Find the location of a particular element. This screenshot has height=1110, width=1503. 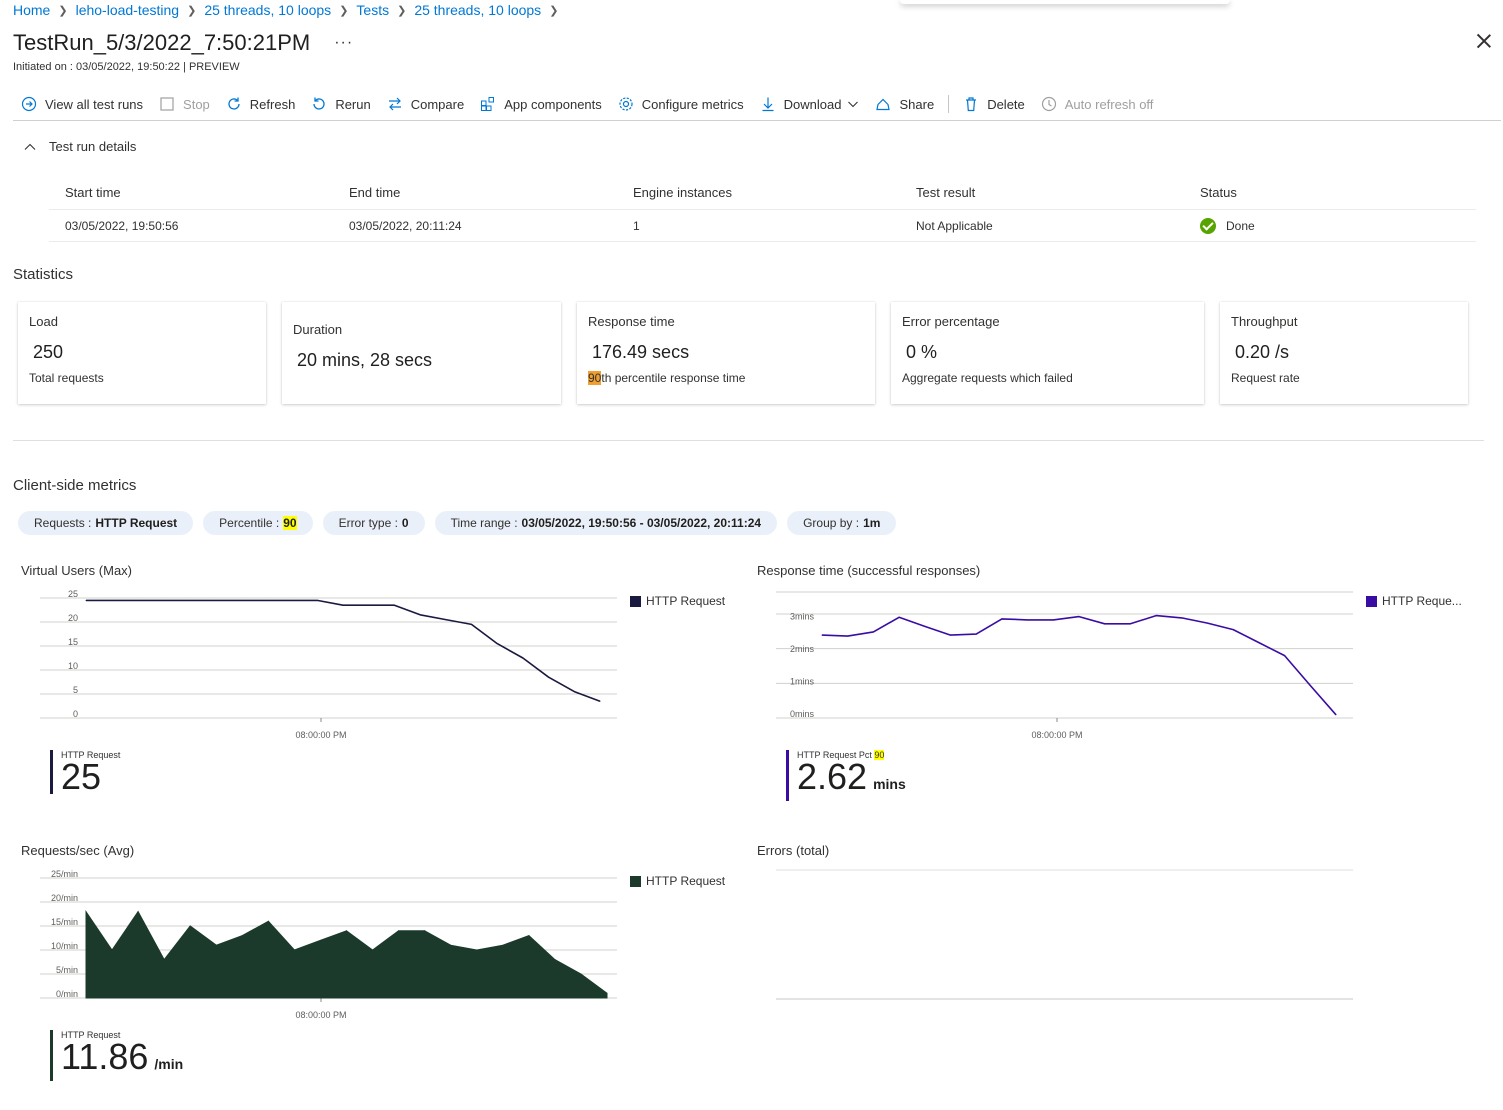

pill-key: Percentile : is located at coordinates (249, 523).